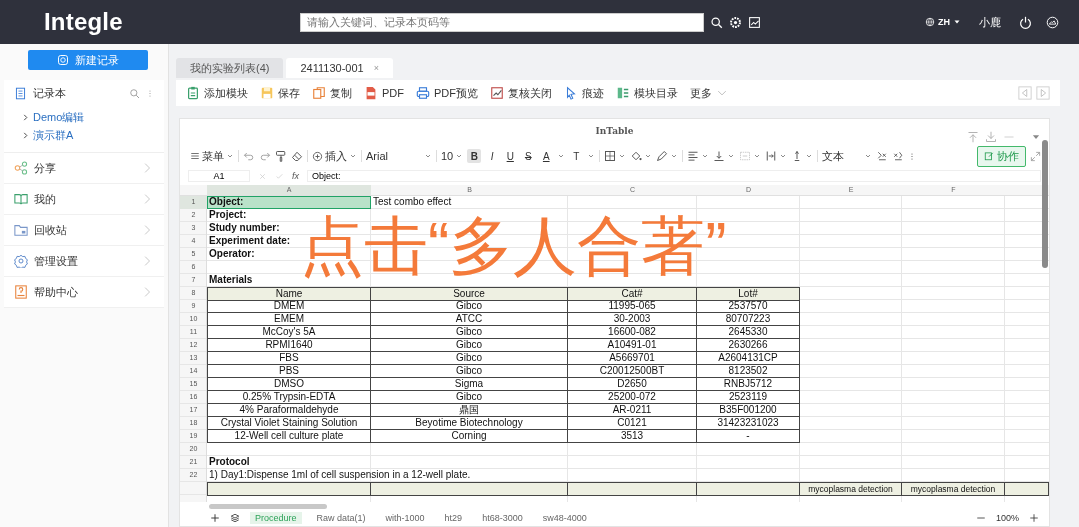 The width and height of the screenshot is (1079, 527). What do you see at coordinates (882, 156) in the screenshot?
I see `decimal-increase-icon` at bounding box center [882, 156].